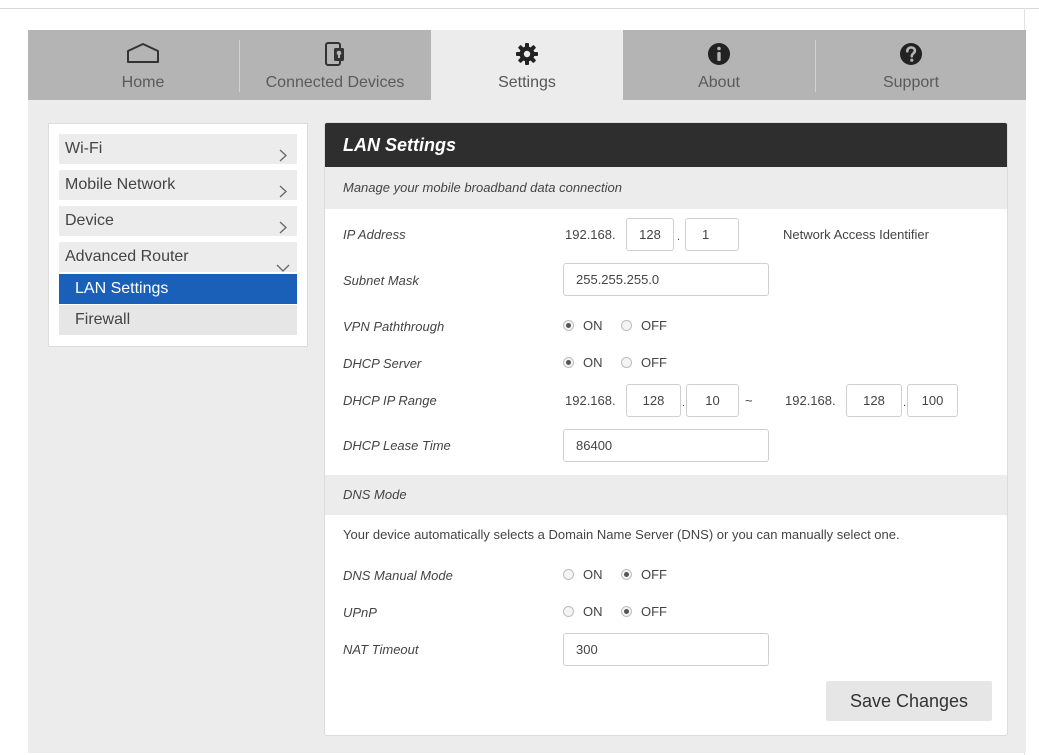 Image resolution: width=1039 pixels, height=755 pixels. Describe the element at coordinates (626, 611) in the screenshot. I see `upnp-off-radio` at that location.